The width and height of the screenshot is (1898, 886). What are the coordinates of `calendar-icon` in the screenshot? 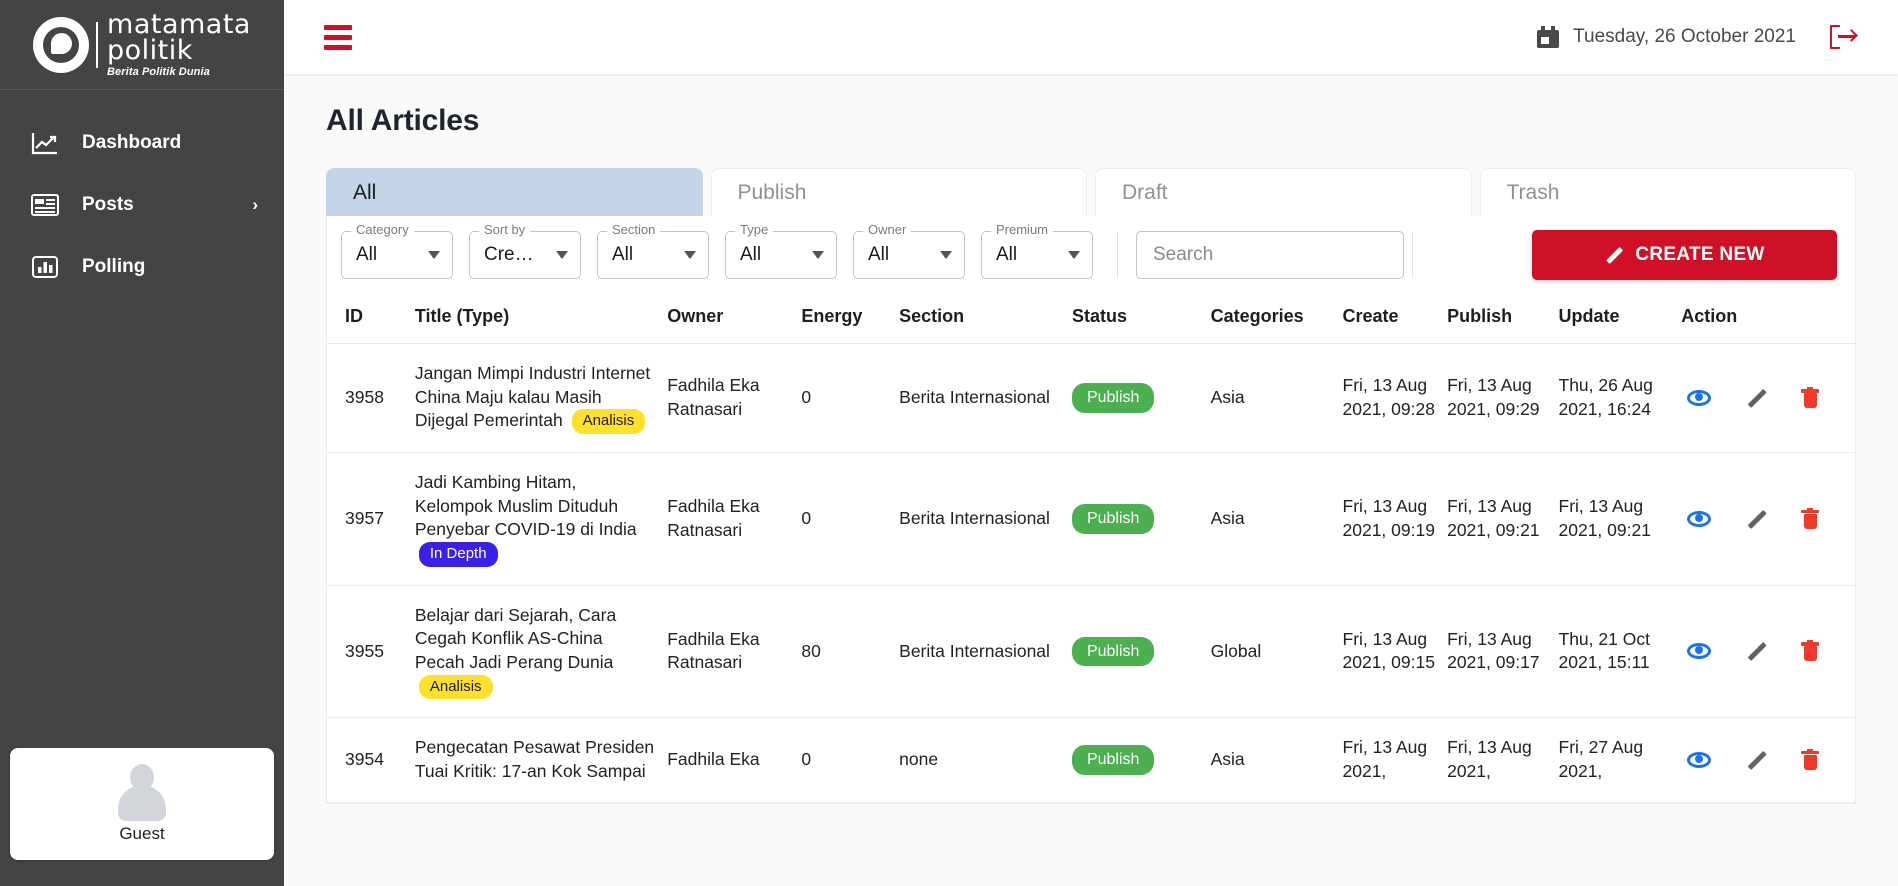 It's located at (1548, 37).